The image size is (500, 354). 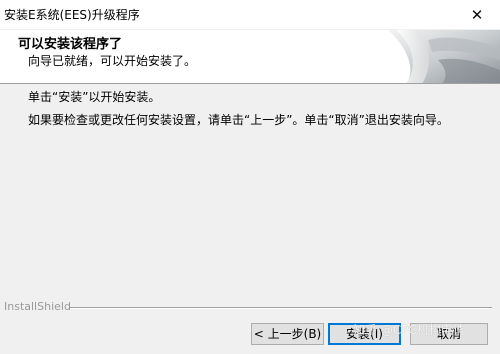 I want to click on settings-instruction: 如果要检查或更改任何安装设置，请单击“上一步”。单击“取消”退出安装向导。, so click(x=238, y=120).